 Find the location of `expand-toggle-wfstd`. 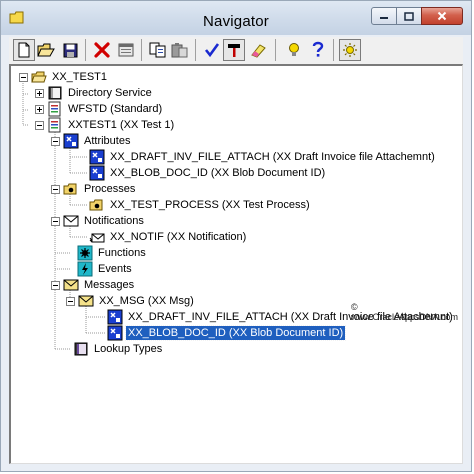

expand-toggle-wfstd is located at coordinates (39, 109).